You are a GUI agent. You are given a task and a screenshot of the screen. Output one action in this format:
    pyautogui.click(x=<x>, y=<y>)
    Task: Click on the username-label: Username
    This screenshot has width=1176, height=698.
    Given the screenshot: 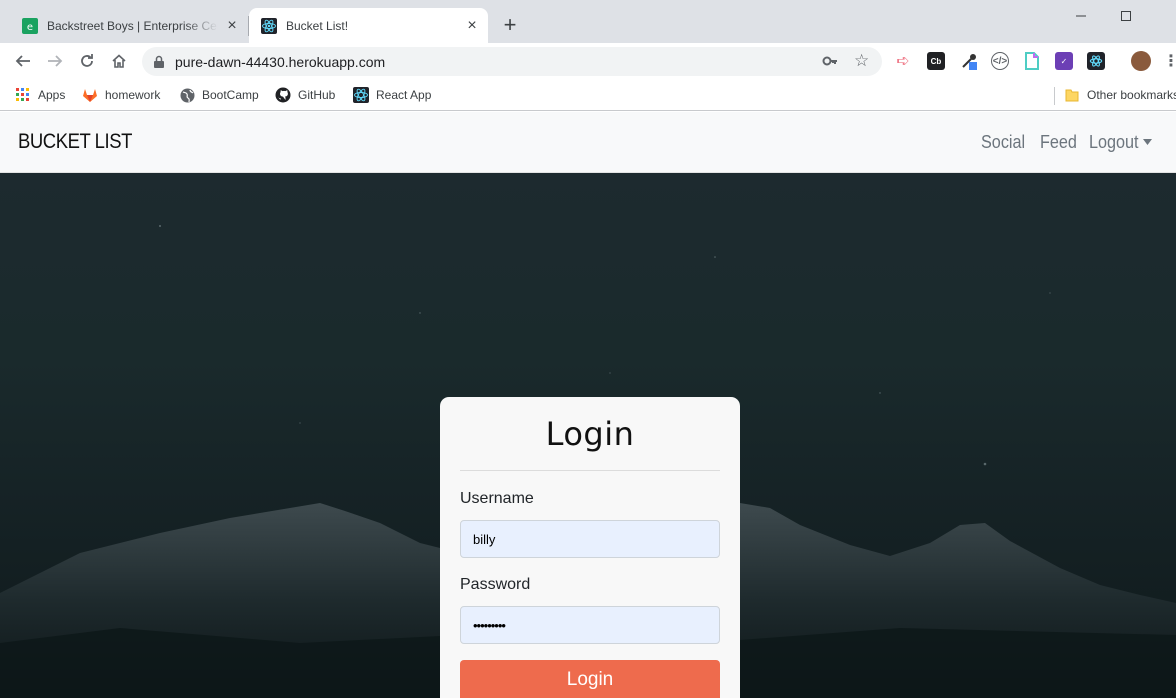 What is the action you would take?
    pyautogui.click(x=497, y=498)
    